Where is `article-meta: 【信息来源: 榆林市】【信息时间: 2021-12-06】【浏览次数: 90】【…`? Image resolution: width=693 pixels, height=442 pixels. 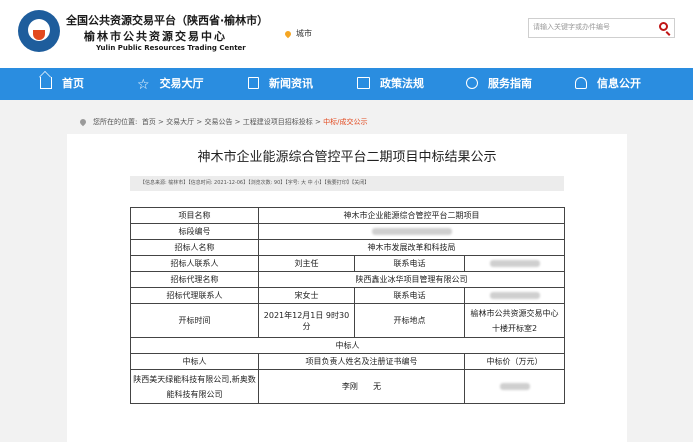
article-meta: 【信息来源: 榆林市】【信息时间: 2021-12-06】【浏览次数: 90】【… is located at coordinates (347, 183).